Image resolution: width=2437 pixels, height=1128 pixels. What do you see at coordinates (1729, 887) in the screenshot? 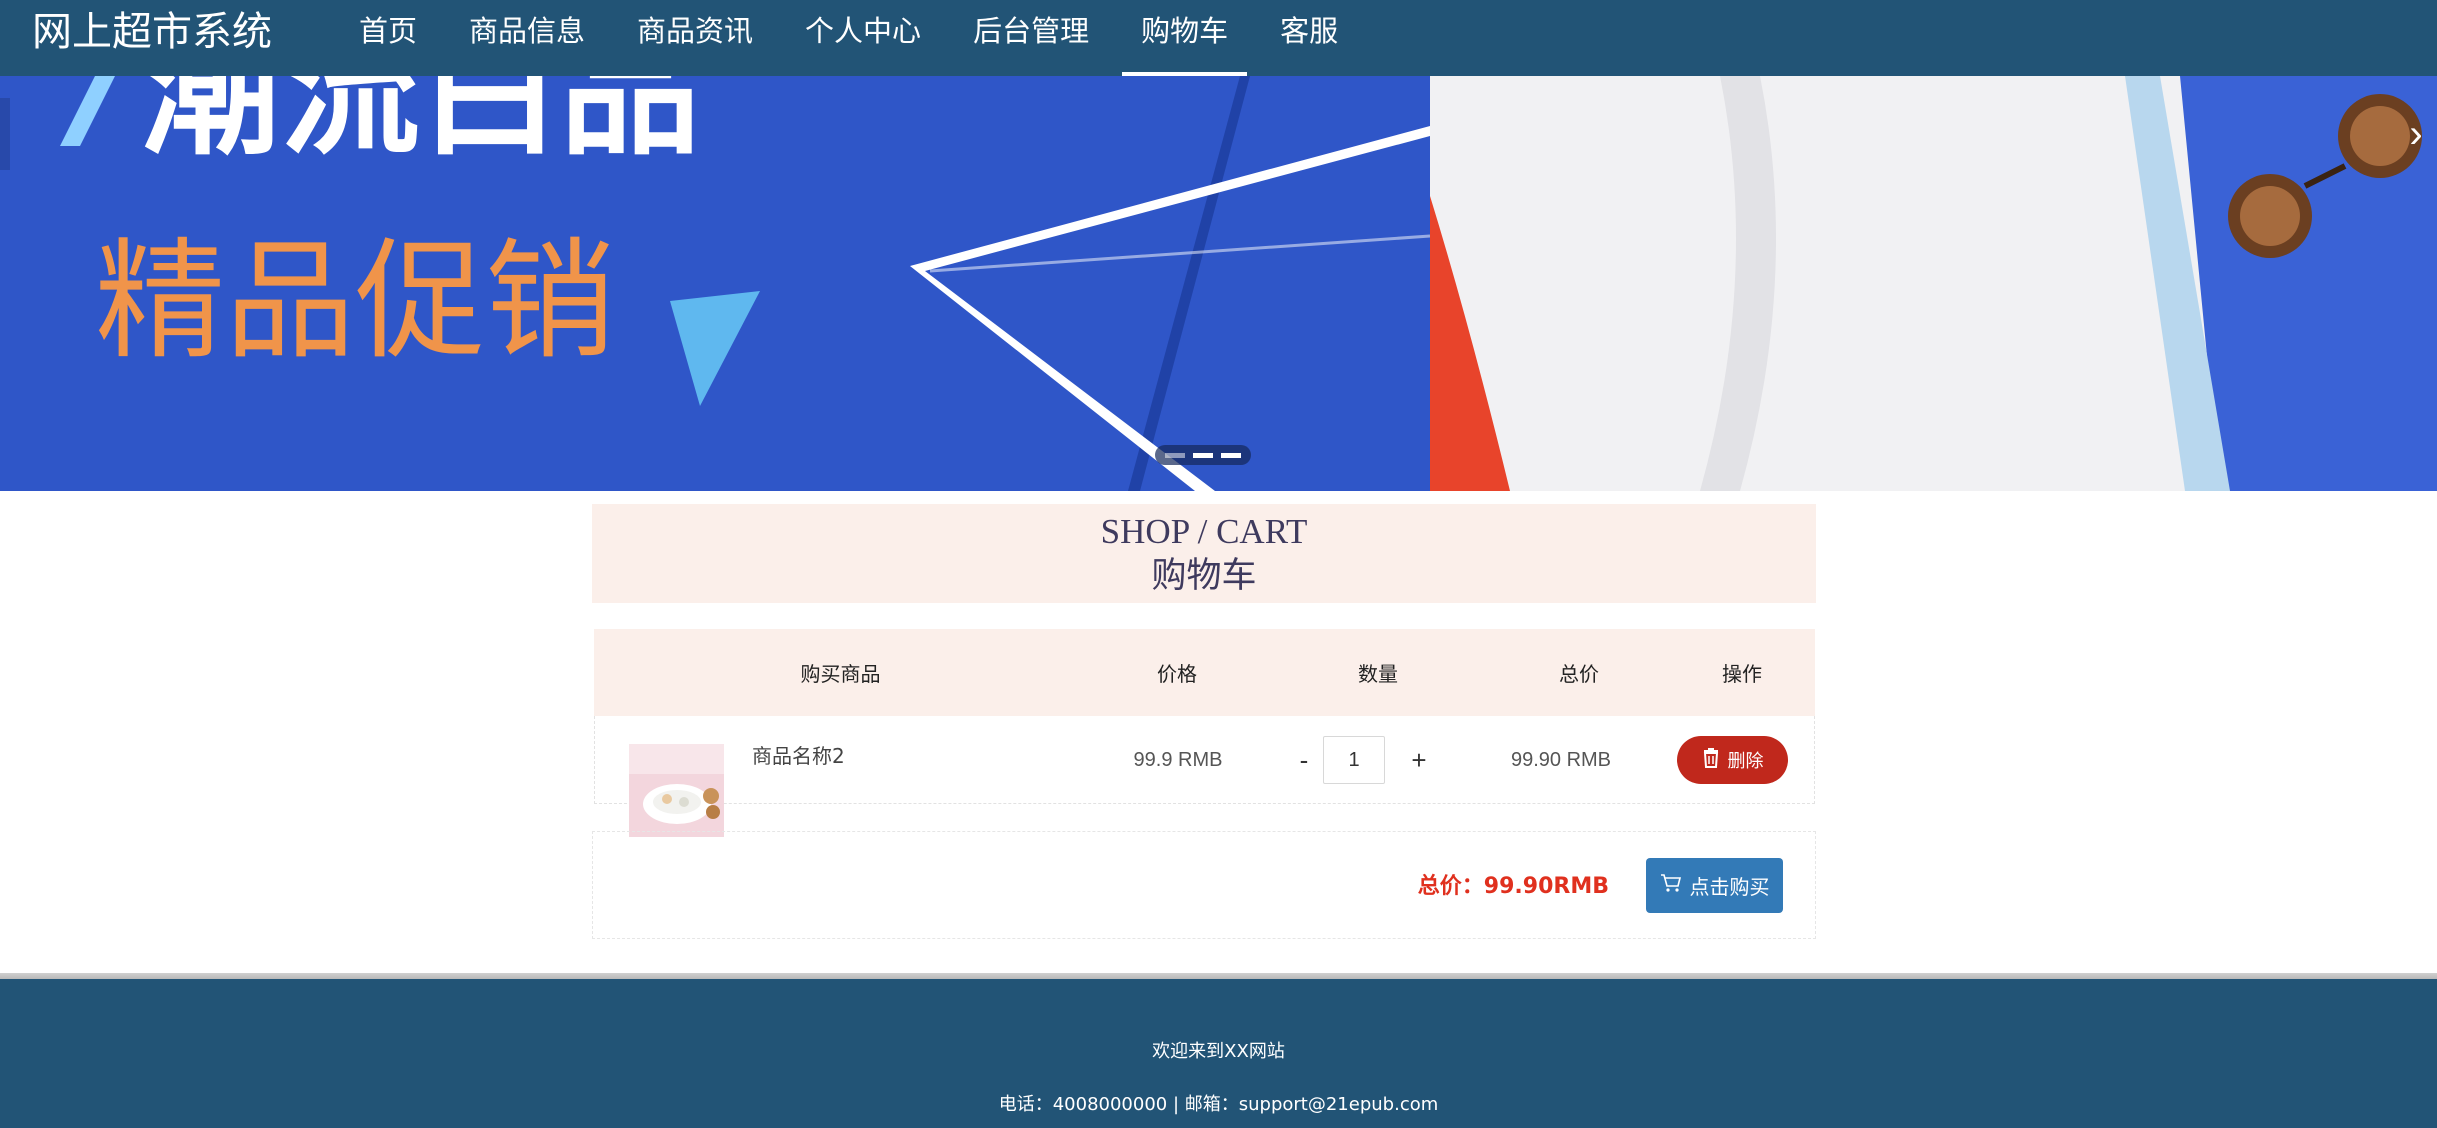
I see `buy-label: 点击购买` at bounding box center [1729, 887].